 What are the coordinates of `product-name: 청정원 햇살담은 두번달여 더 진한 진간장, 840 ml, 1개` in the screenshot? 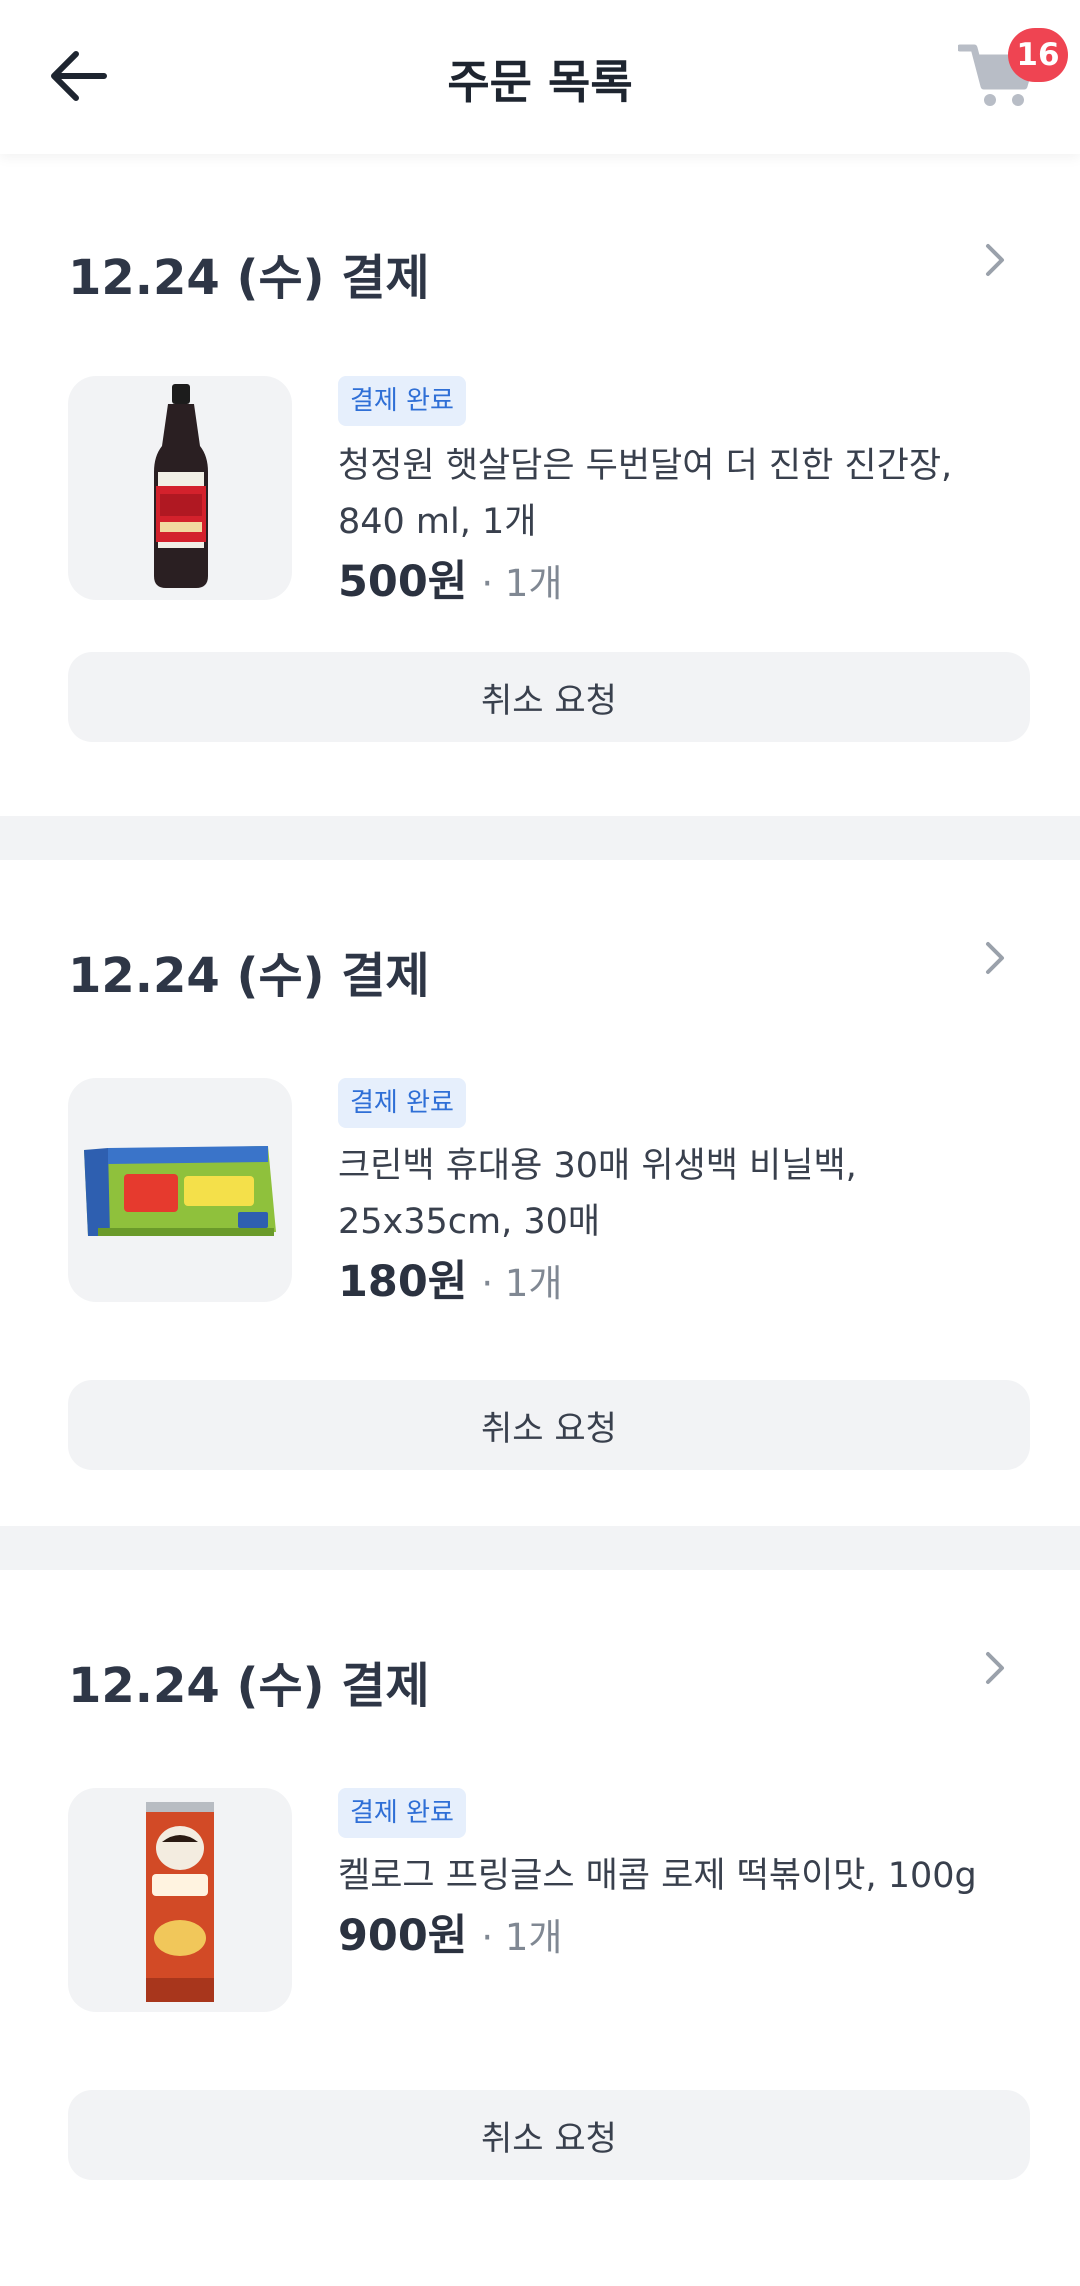 It's located at (678, 494).